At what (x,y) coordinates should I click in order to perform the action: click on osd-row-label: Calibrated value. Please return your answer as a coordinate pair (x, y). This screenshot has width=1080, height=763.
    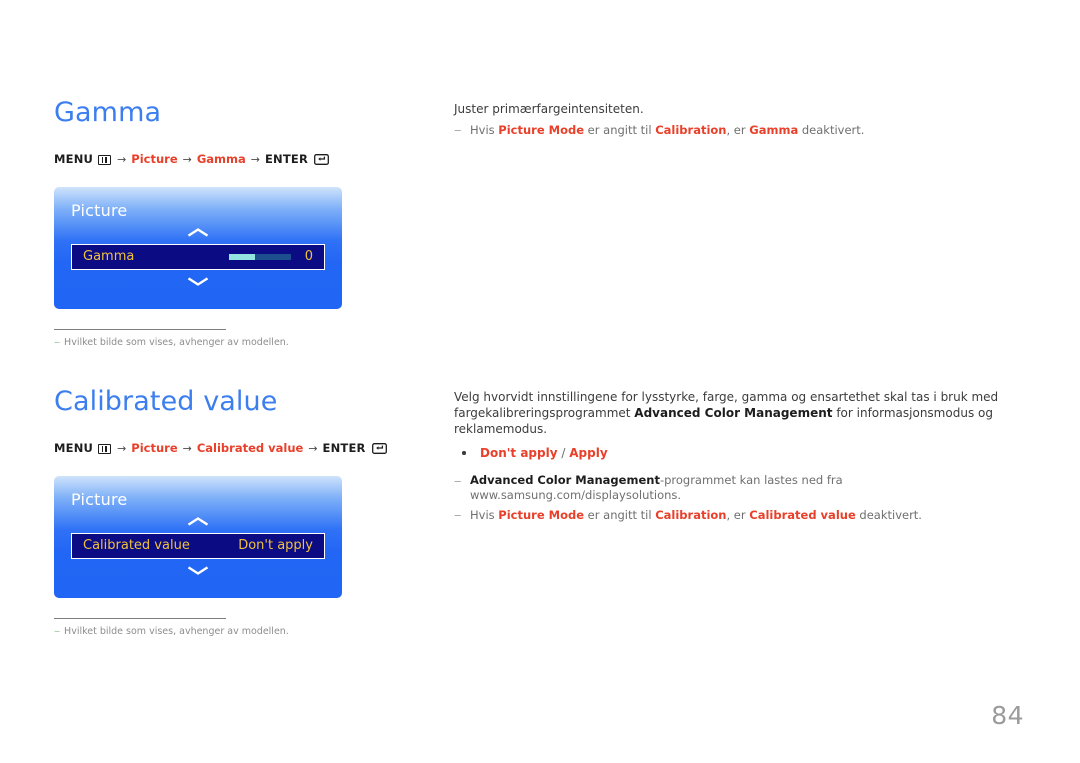
    Looking at the image, I should click on (136, 545).